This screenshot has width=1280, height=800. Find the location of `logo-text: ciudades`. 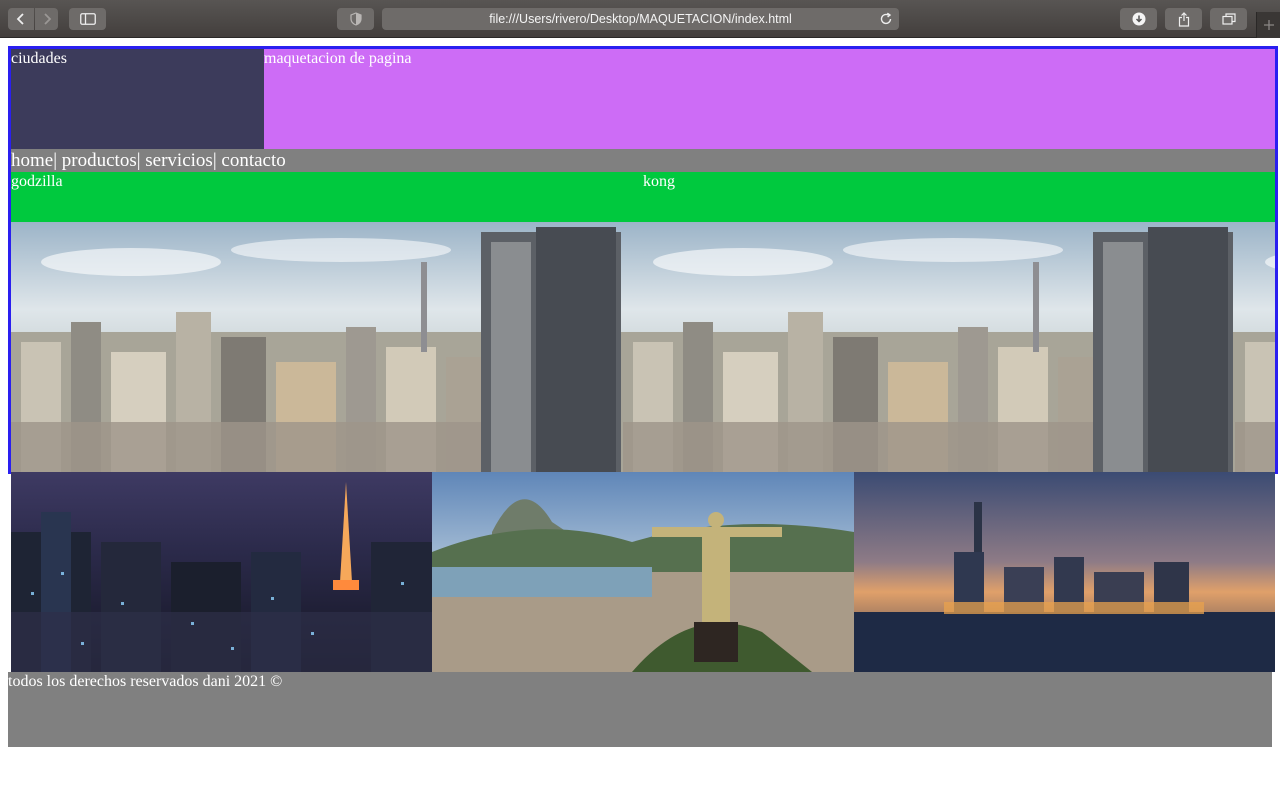

logo-text: ciudades is located at coordinates (39, 58).